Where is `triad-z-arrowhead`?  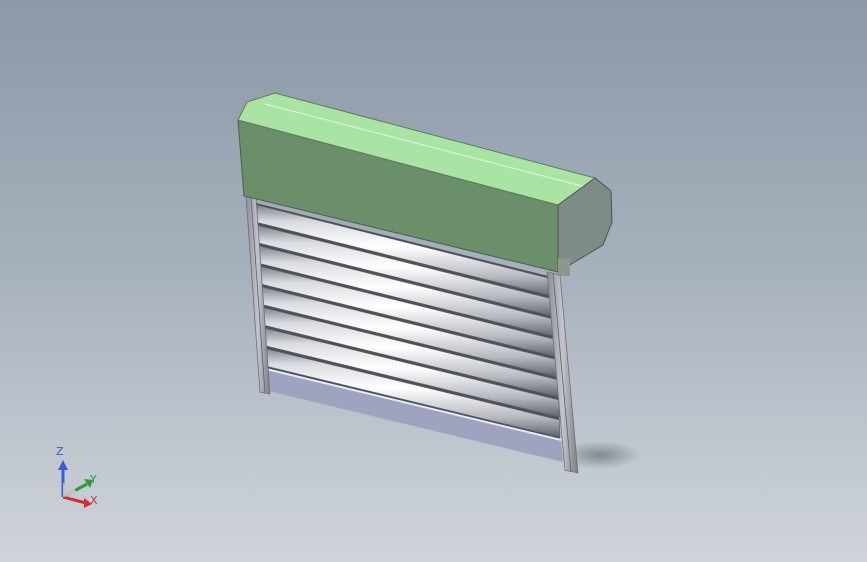
triad-z-arrowhead is located at coordinates (63, 465).